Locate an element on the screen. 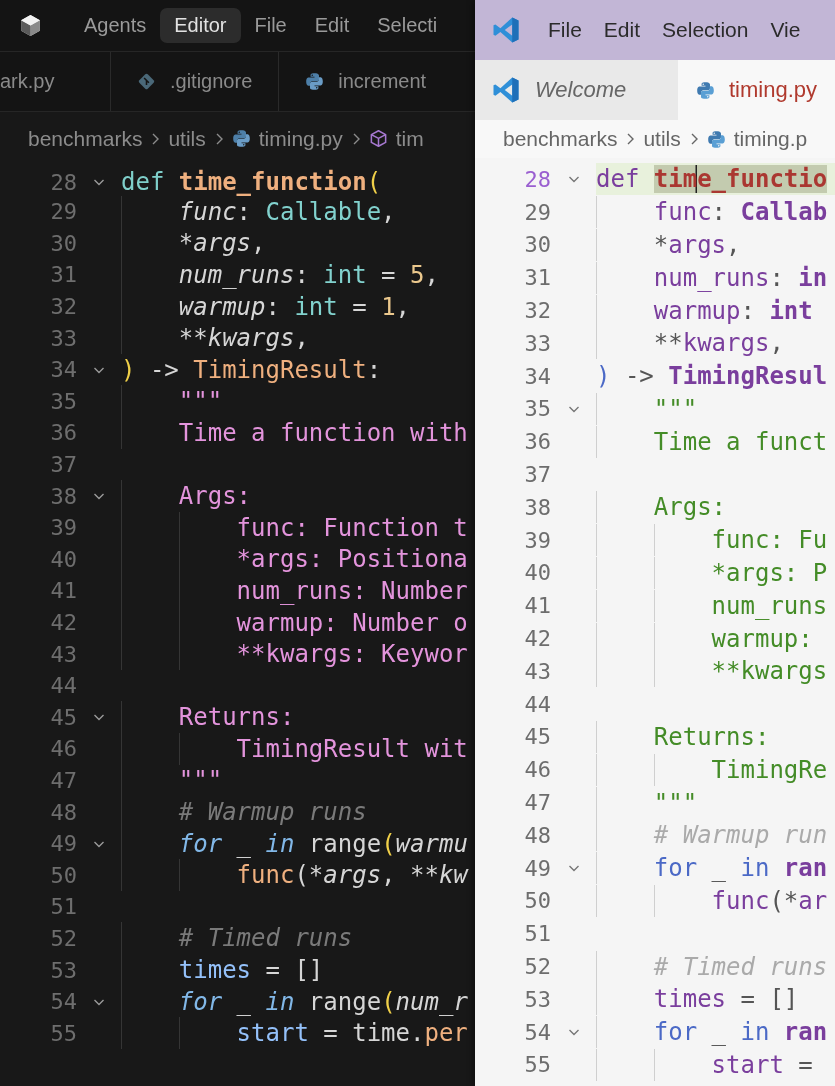 Image resolution: width=835 pixels, height=1086 pixels. code-line: for _ in range(num_r is located at coordinates (298, 1001).